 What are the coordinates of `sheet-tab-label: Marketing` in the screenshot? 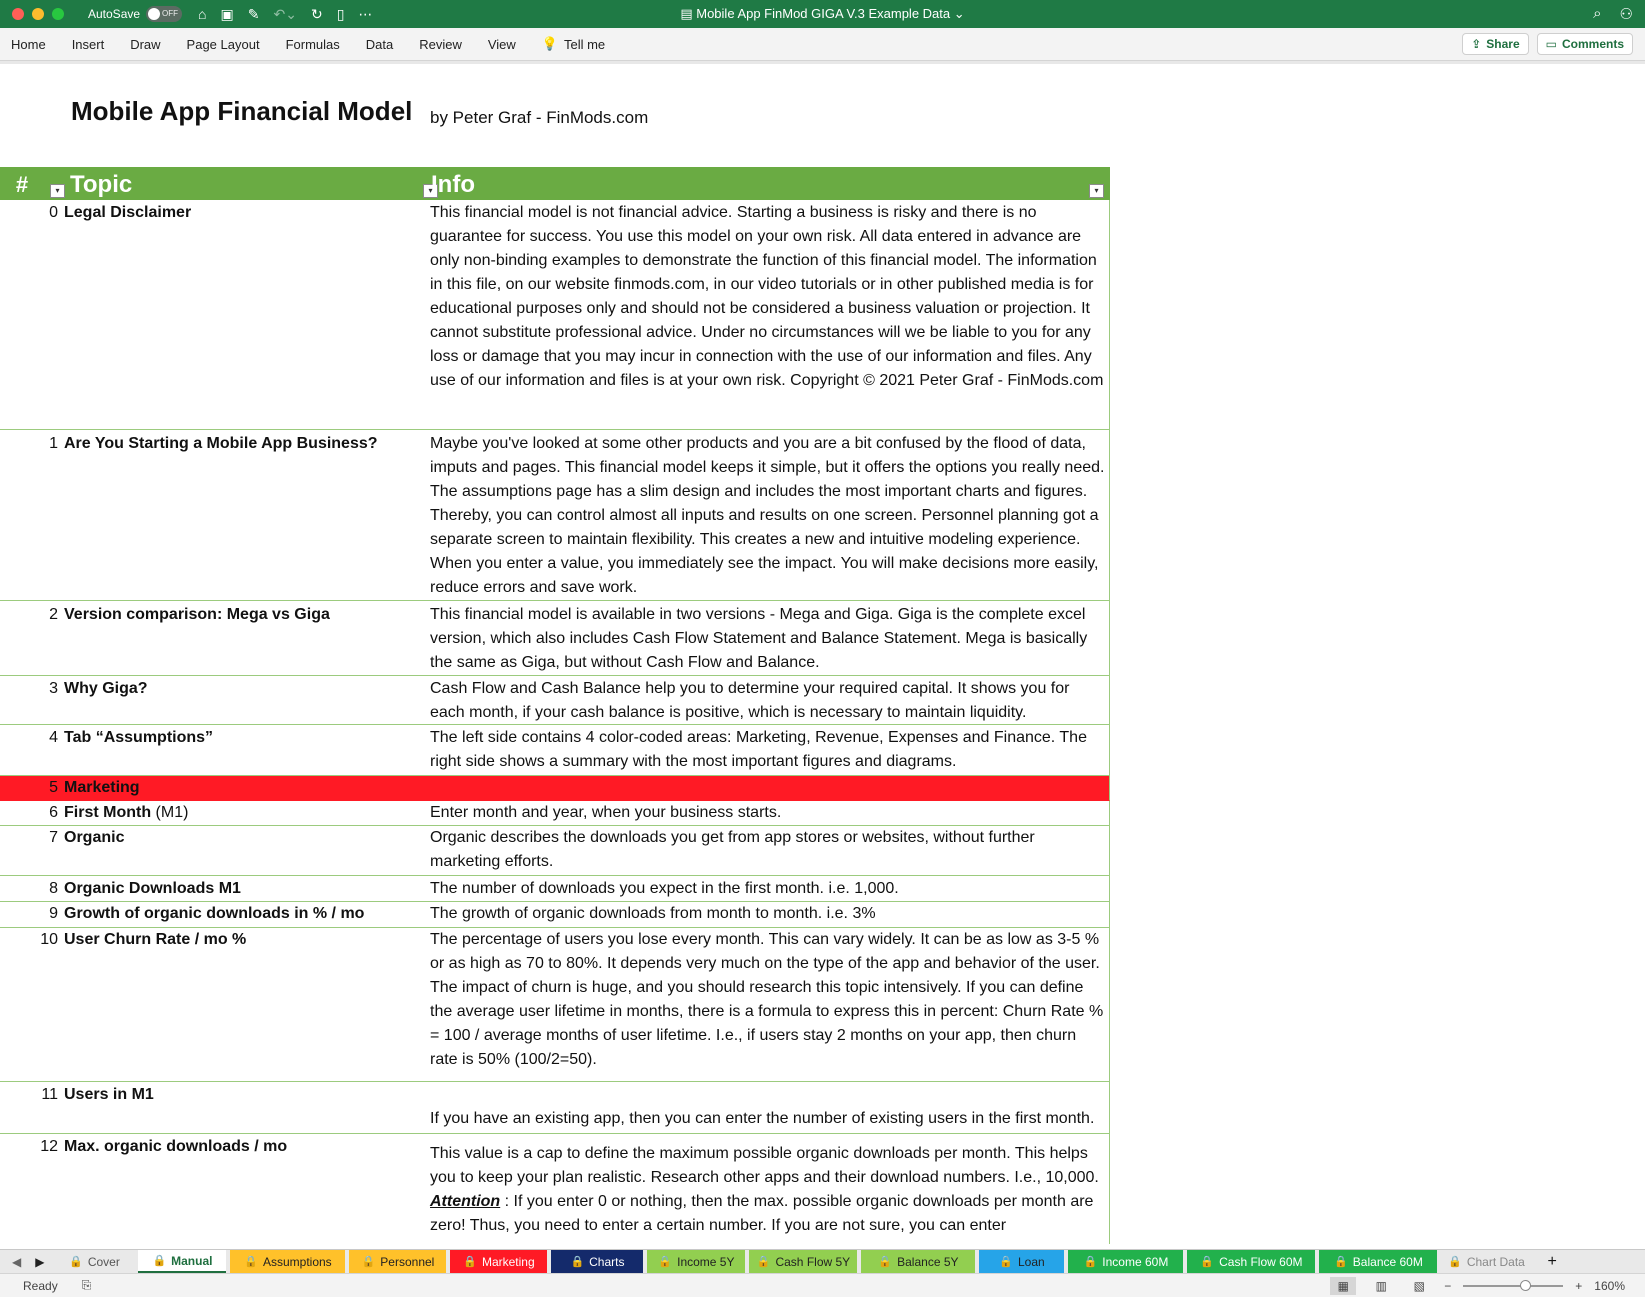 It's located at (508, 1261).